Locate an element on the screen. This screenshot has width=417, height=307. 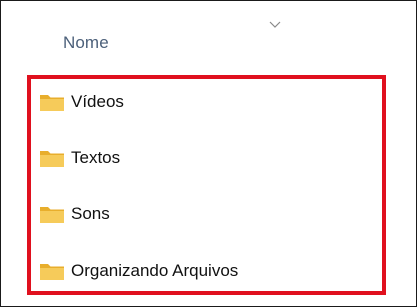
list-item-organizando-arquivos: Organizando Arquivos is located at coordinates (138, 271).